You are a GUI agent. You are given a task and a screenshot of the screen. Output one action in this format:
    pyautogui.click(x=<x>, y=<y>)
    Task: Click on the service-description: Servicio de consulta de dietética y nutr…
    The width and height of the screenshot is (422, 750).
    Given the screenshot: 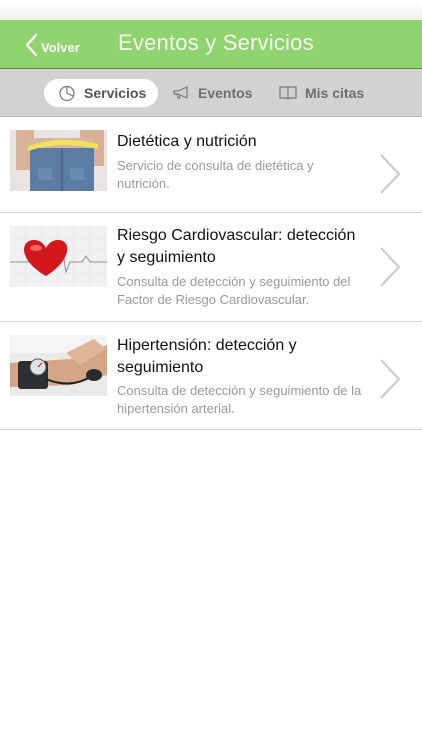 What is the action you would take?
    pyautogui.click(x=215, y=174)
    